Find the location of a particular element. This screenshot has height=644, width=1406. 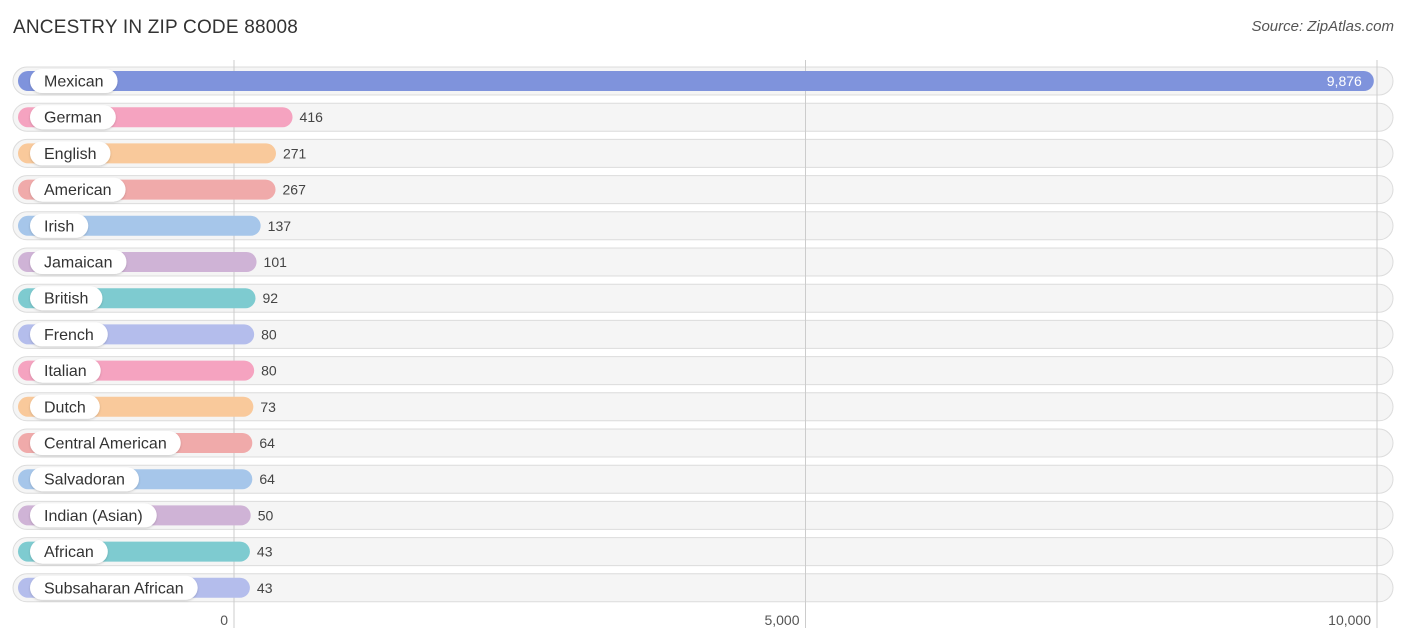

bar-row: Dutch 73 is located at coordinates (147, 406).